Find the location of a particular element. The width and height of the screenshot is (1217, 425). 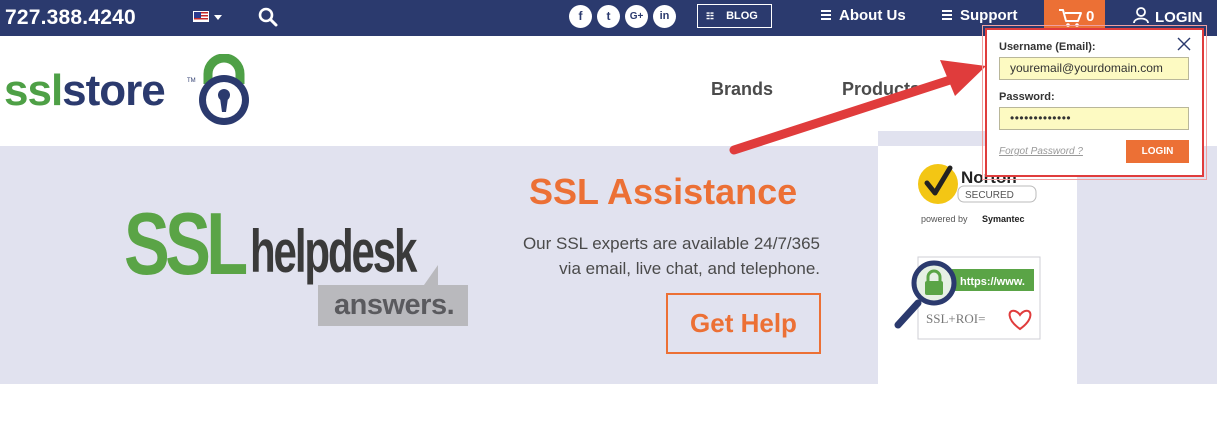

login-link: LOGIN is located at coordinates (1168, 16).